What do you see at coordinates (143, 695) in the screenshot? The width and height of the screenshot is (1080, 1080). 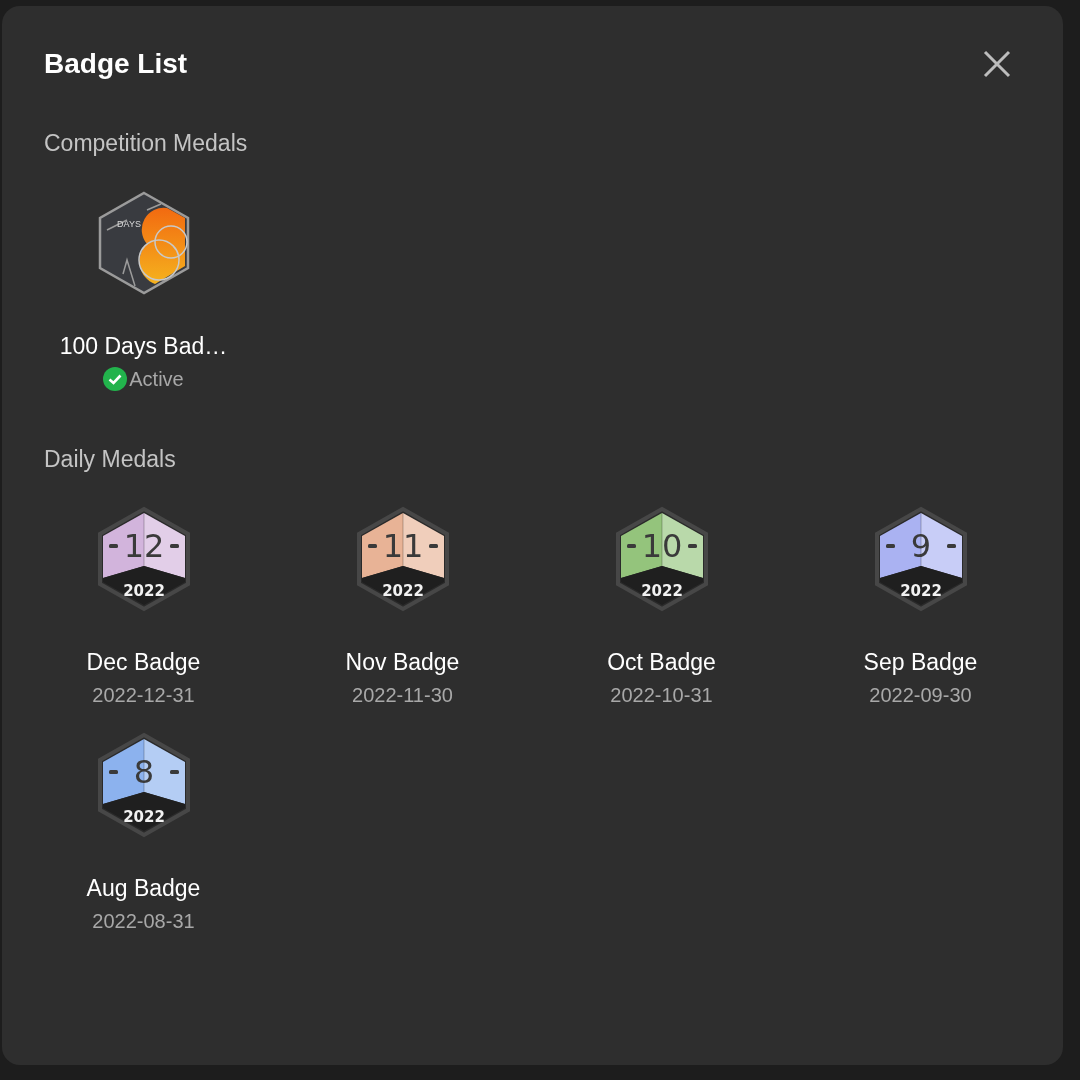 I see `badge-date: 2022-12-31` at bounding box center [143, 695].